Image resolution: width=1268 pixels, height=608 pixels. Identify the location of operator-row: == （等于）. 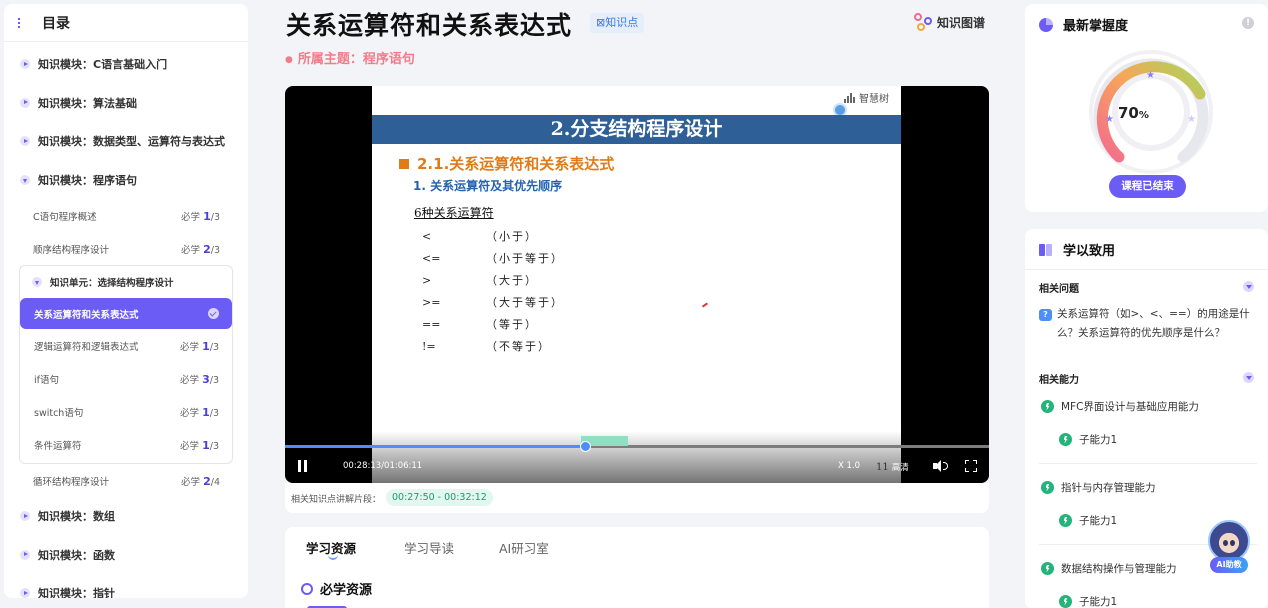
(480, 324).